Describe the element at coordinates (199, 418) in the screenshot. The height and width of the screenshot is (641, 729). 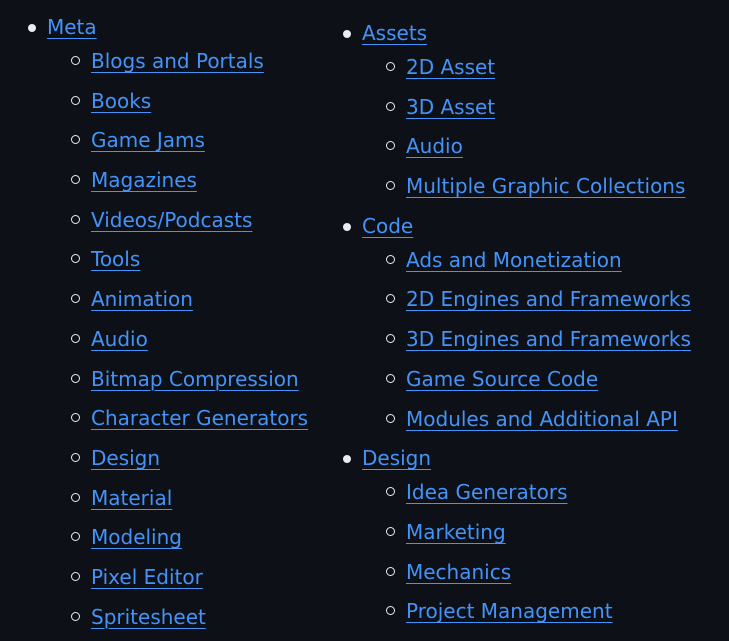
I see `subcategory-link-character-generators: Character Generators` at that location.